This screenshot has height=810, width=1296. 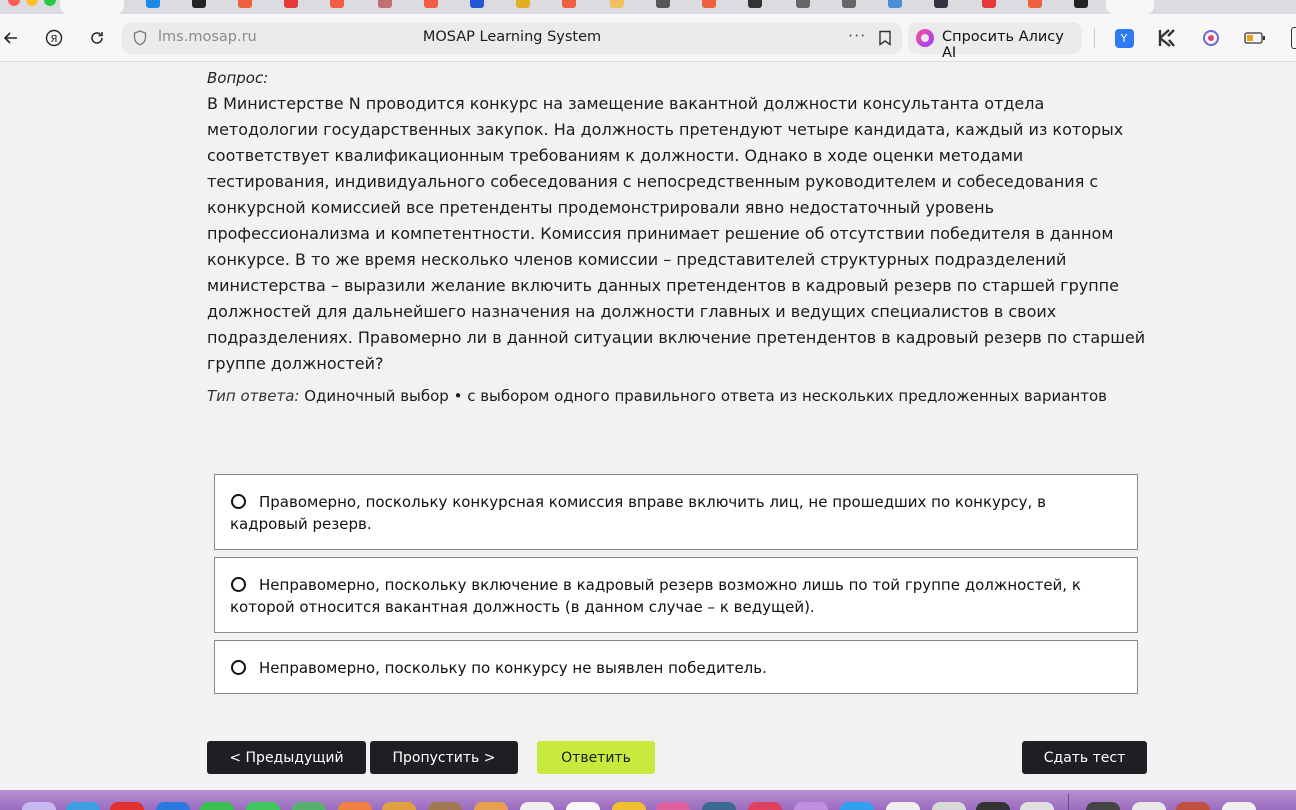 What do you see at coordinates (1130, 7) in the screenshot?
I see `tab` at bounding box center [1130, 7].